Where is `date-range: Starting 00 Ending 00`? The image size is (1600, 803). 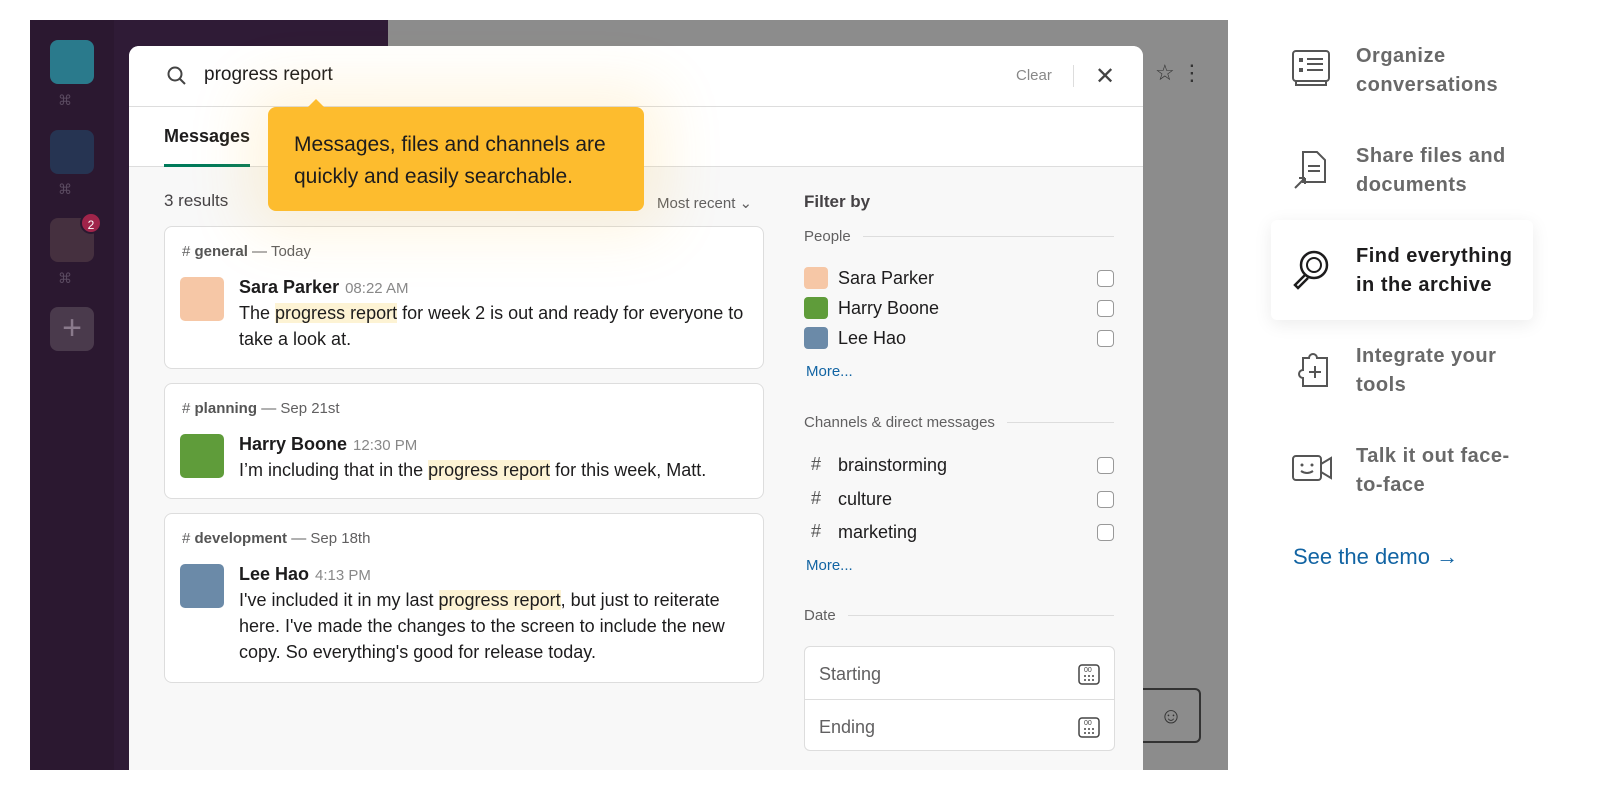
date-range: Starting 00 Ending 00 is located at coordinates (959, 698).